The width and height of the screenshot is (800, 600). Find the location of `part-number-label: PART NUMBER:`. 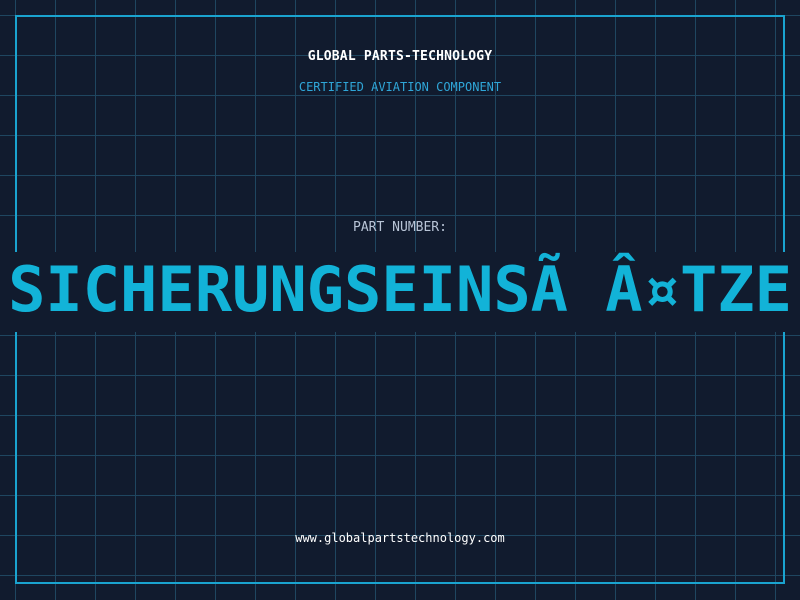

part-number-label: PART NUMBER: is located at coordinates (400, 227).